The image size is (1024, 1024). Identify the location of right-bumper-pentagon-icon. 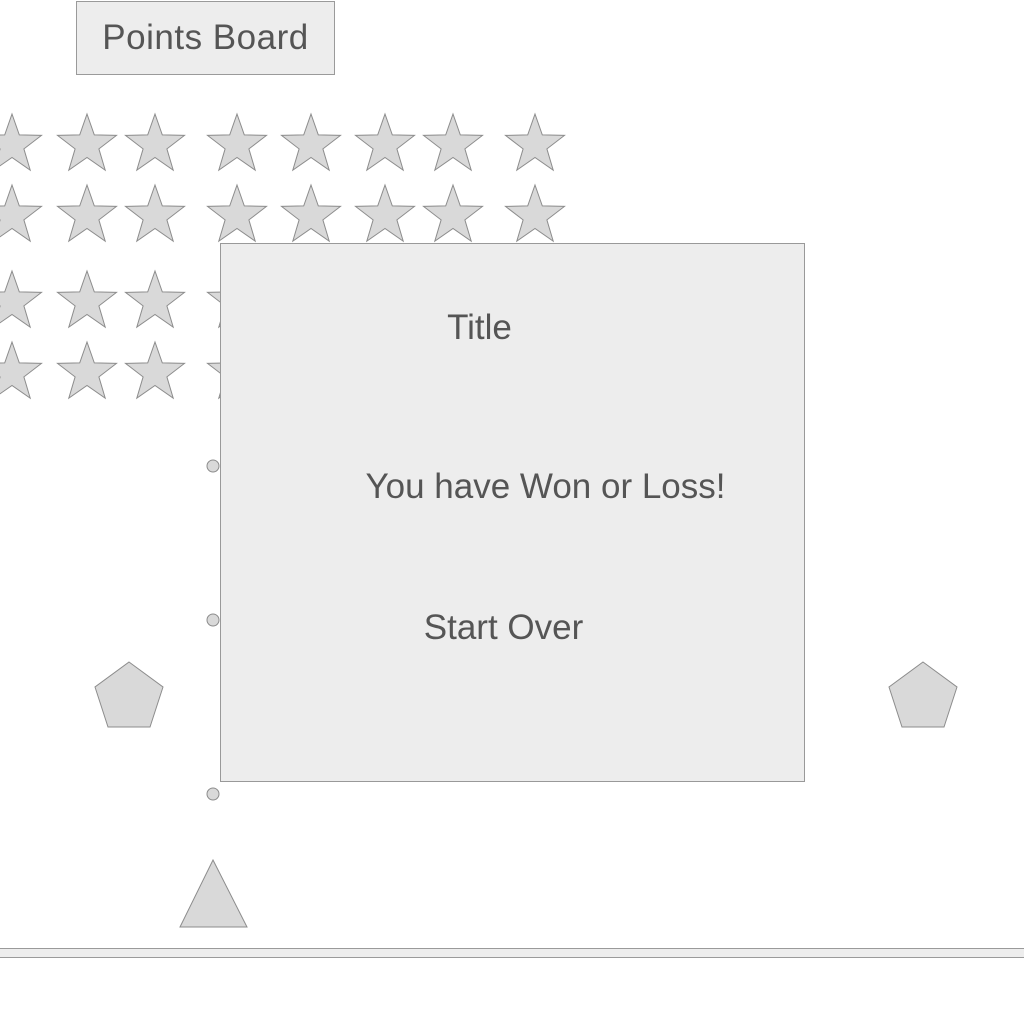
(923, 694).